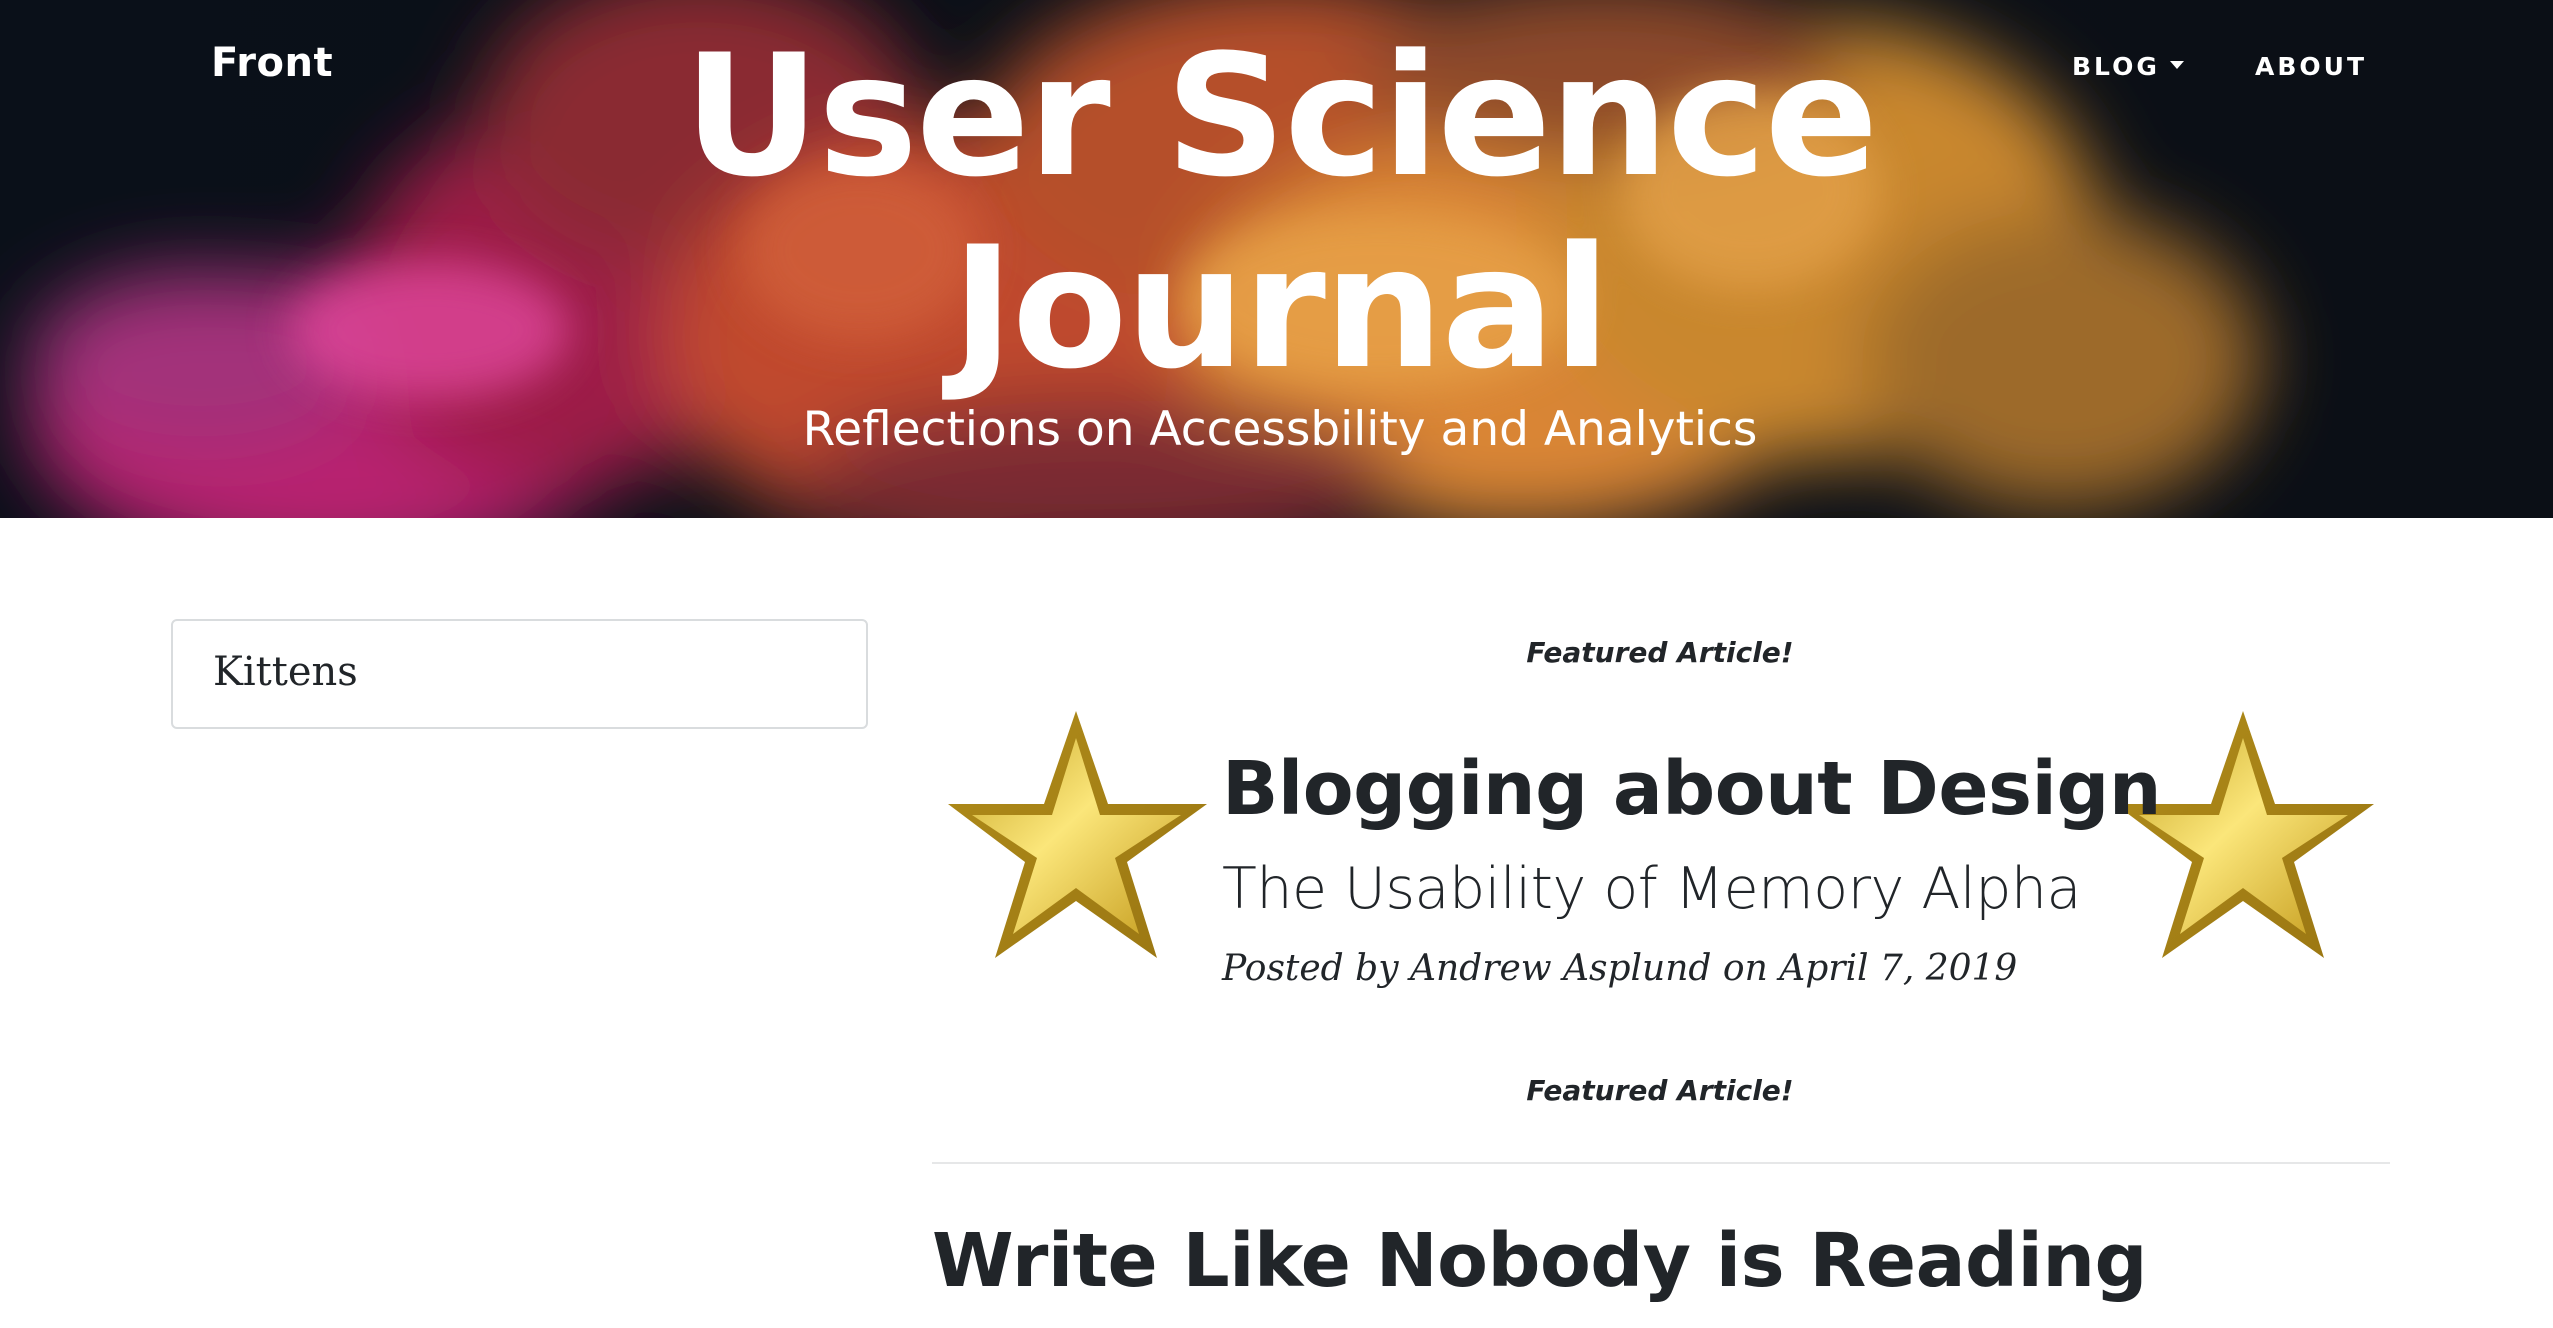  I want to click on meta-on: on, so click(1745, 968).